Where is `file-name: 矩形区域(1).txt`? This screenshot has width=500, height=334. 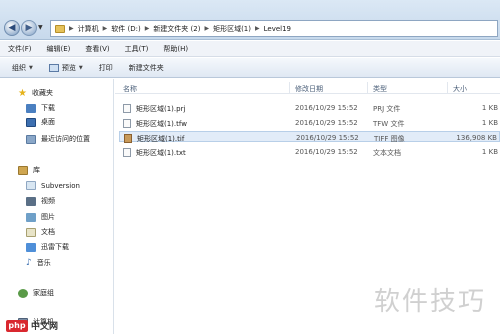
file-name: 矩形区域(1).txt is located at coordinates (161, 153).